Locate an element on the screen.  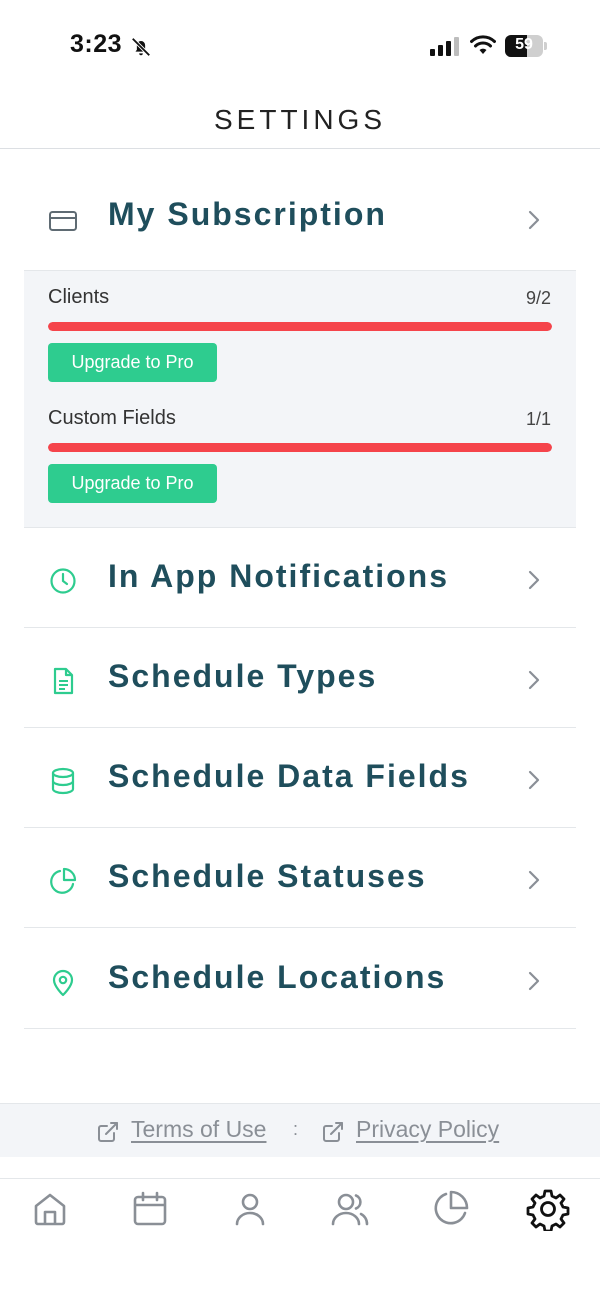
clock-icon is located at coordinates (63, 581).